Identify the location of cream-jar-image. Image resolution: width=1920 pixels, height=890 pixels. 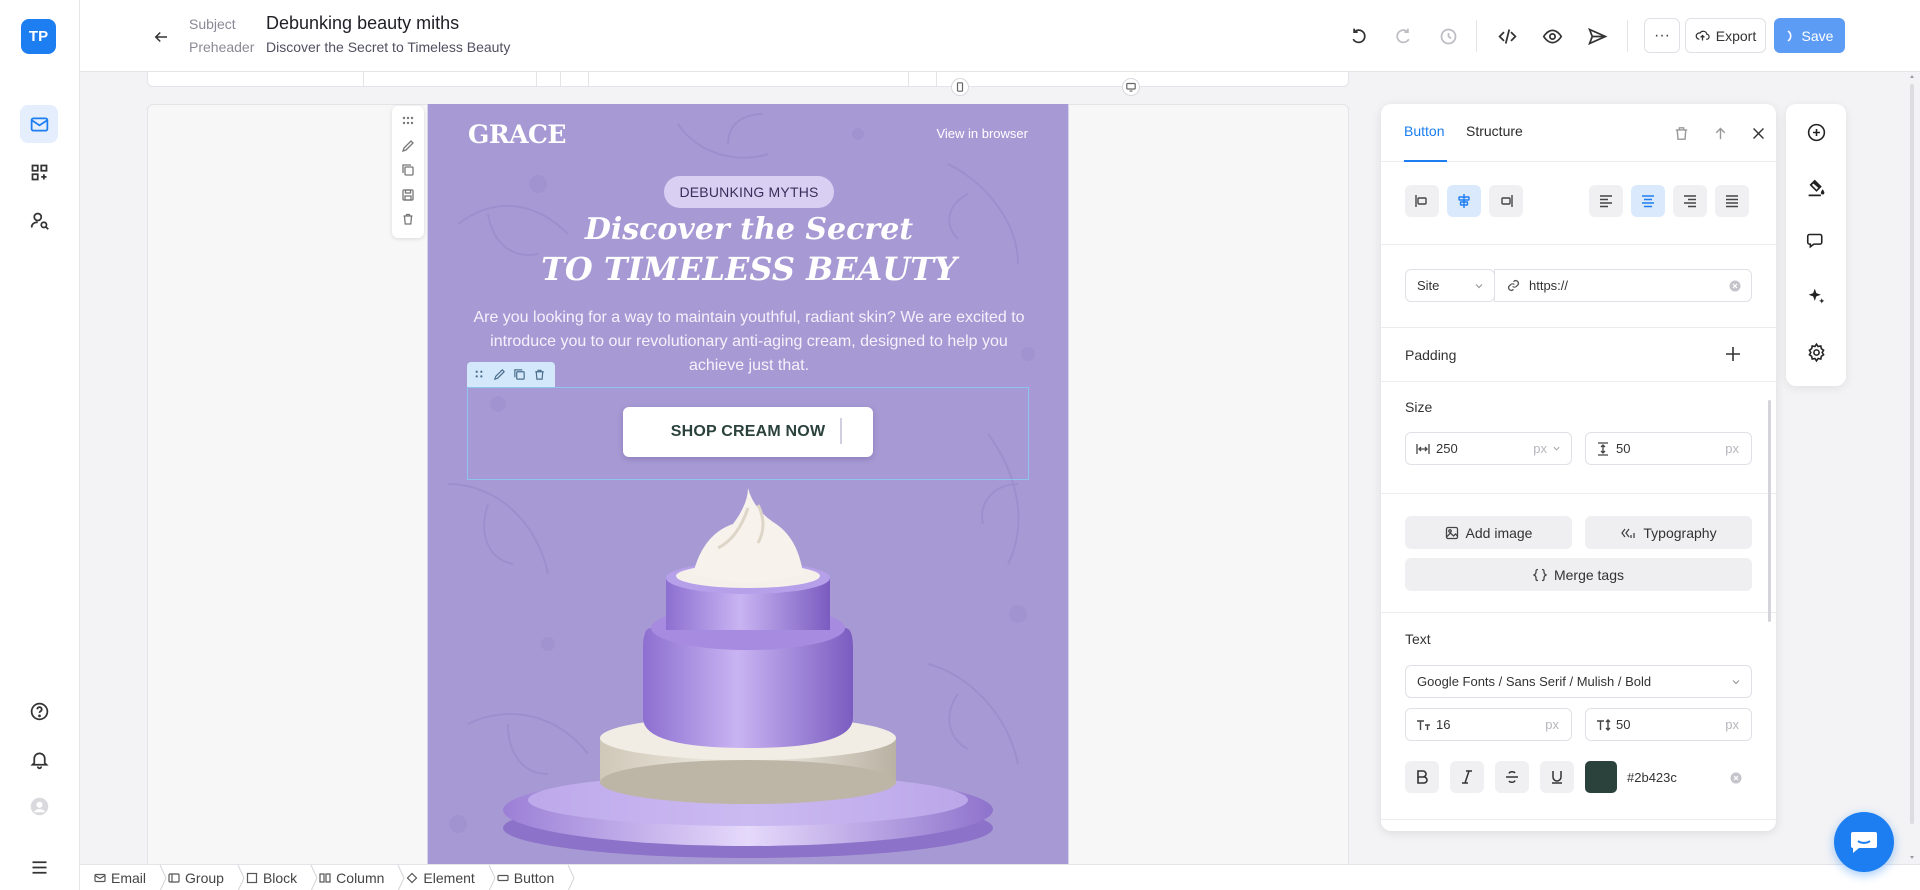
(748, 676).